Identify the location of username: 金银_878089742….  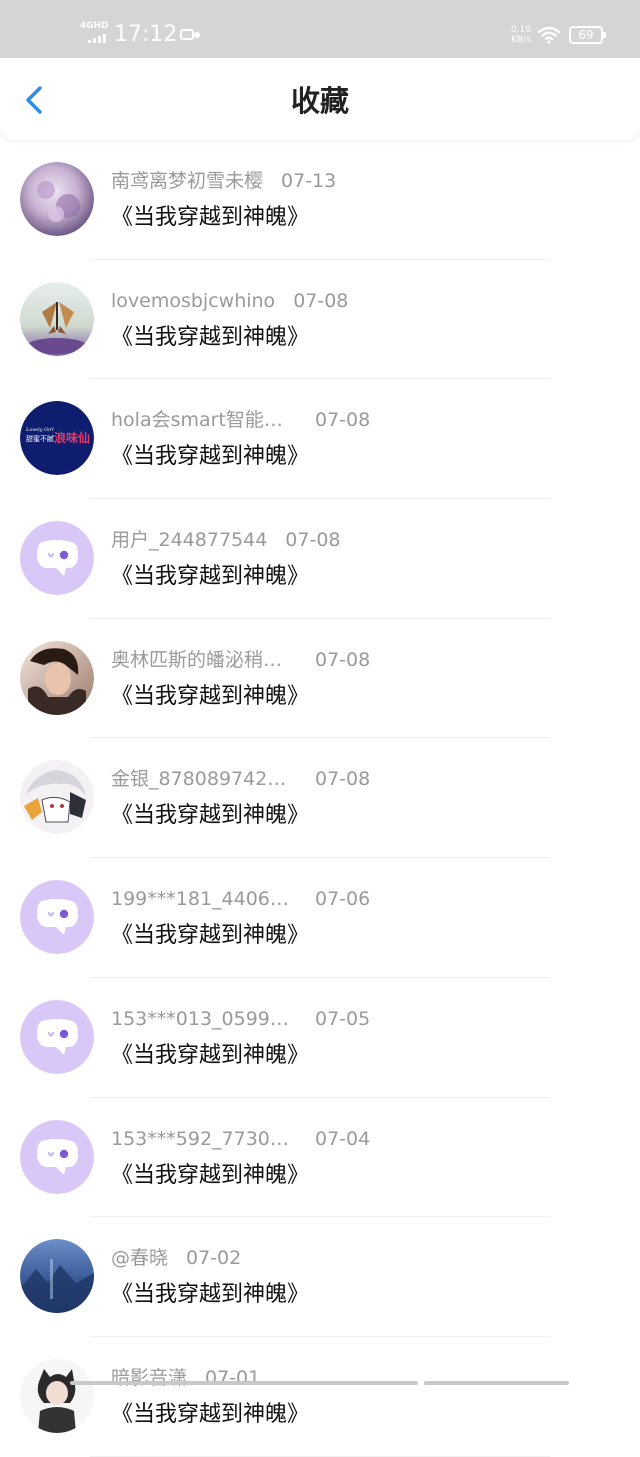
(204, 779).